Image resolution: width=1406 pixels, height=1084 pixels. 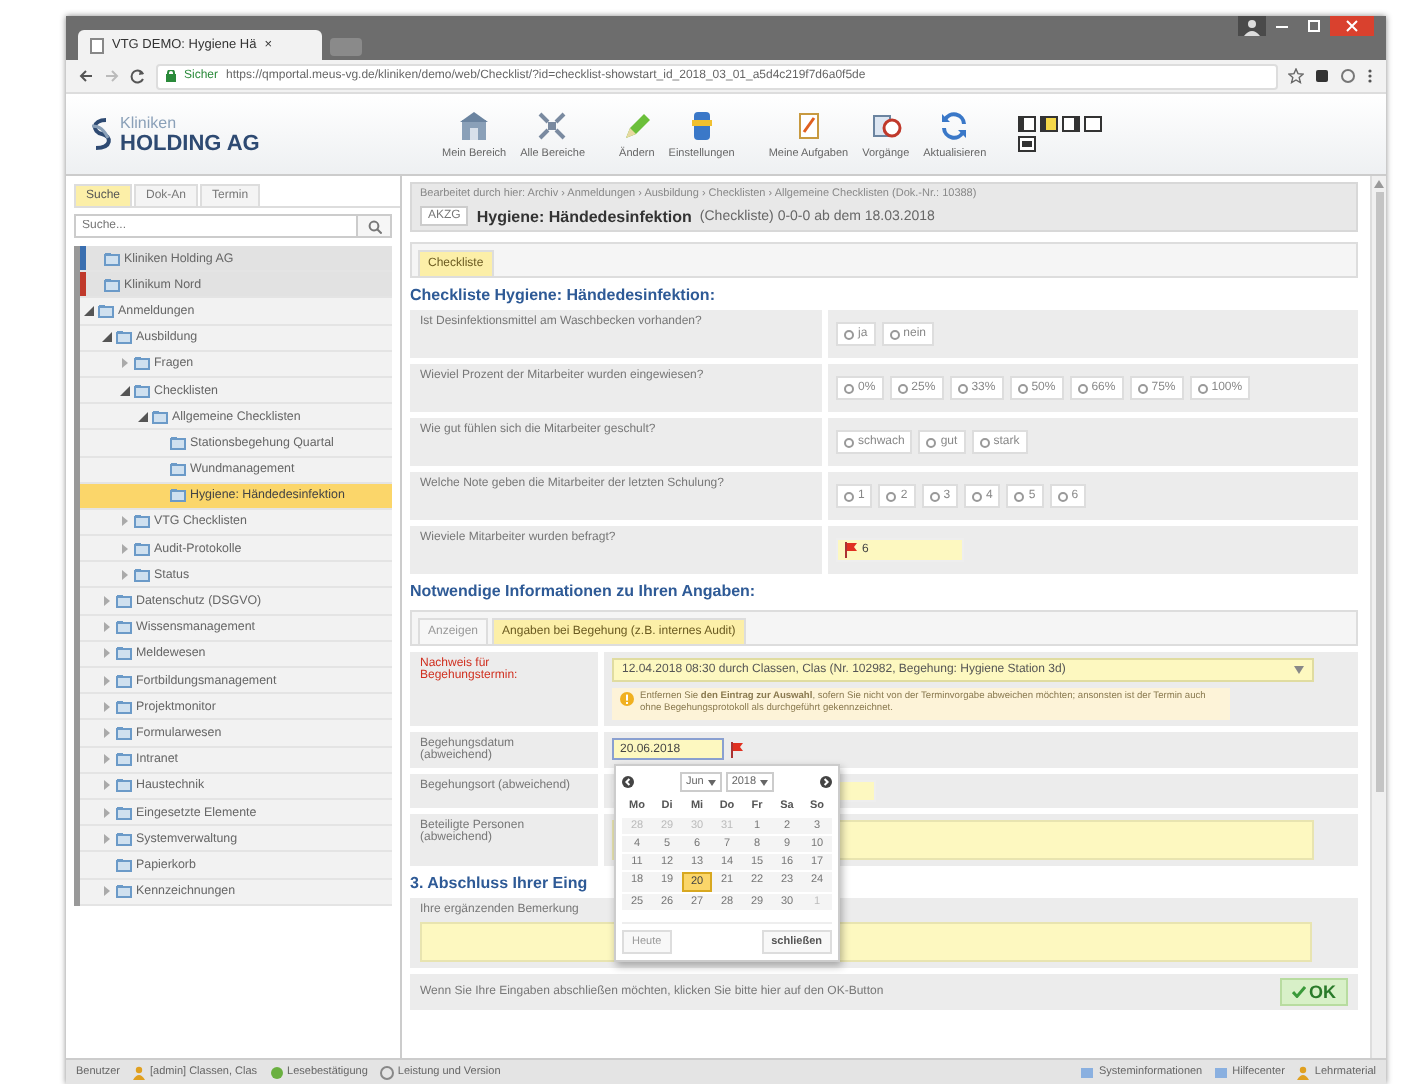 I want to click on forward-arrow-icon, so click(x=112, y=76).